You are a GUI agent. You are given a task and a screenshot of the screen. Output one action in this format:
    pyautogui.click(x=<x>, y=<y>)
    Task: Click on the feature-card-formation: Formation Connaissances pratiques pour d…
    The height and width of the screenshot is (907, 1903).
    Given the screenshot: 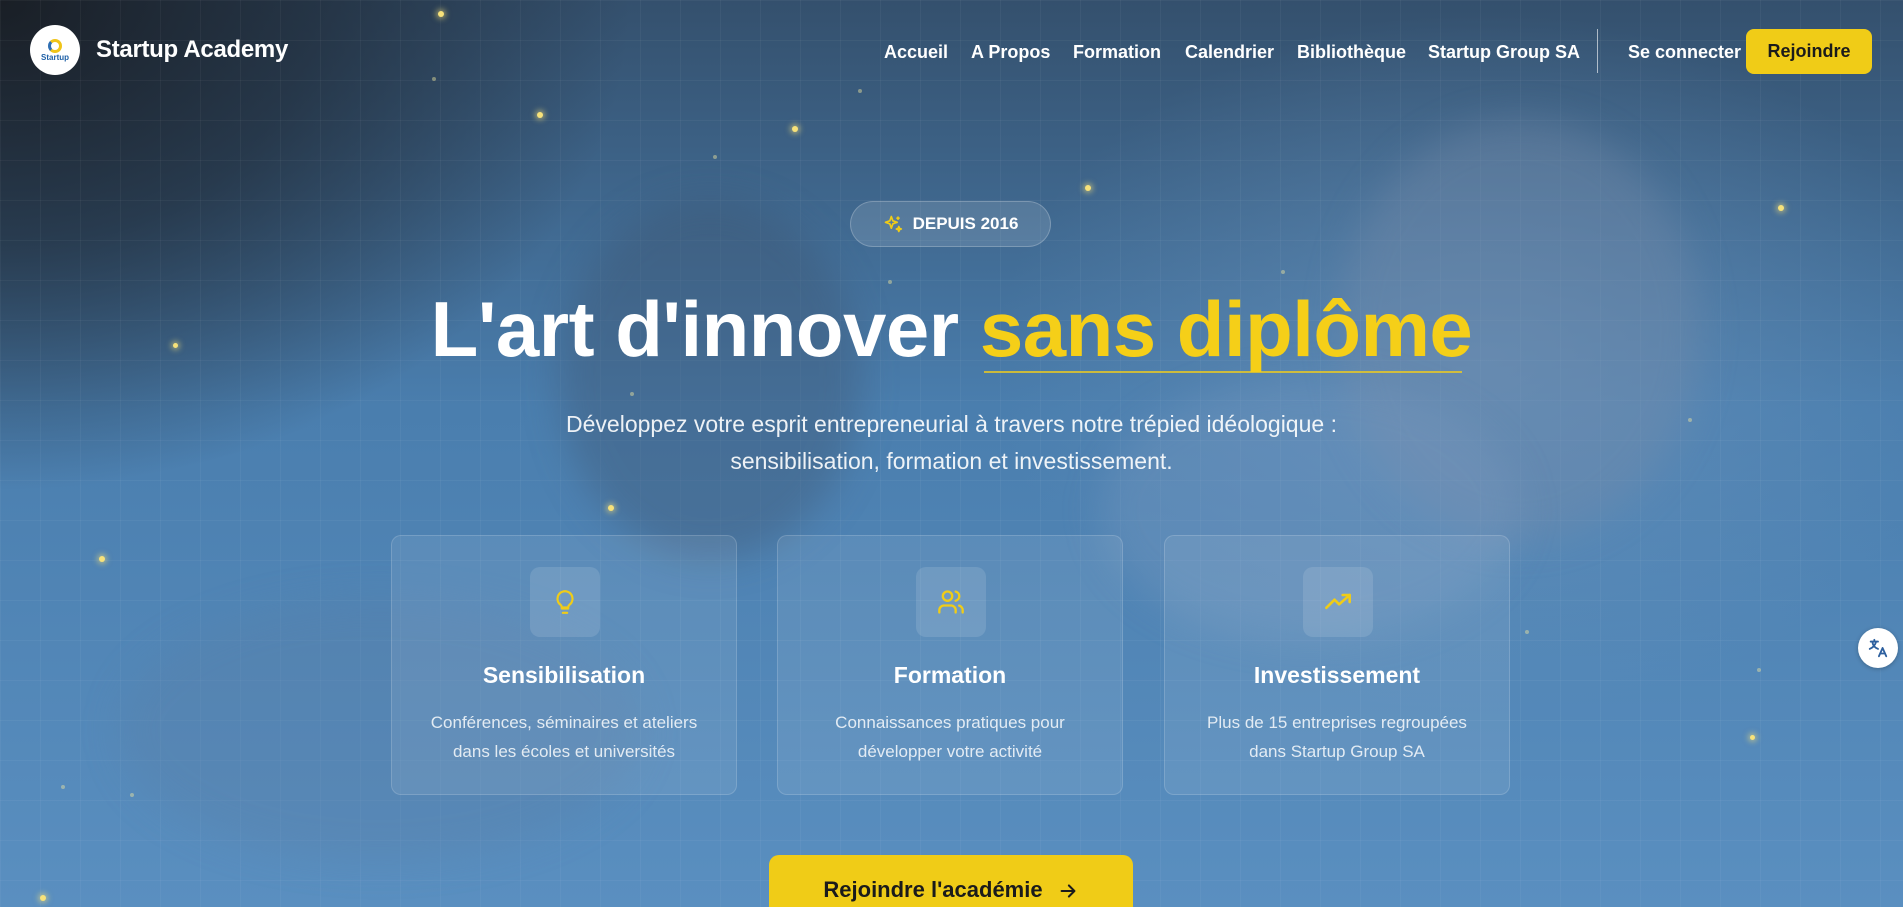 What is the action you would take?
    pyautogui.click(x=950, y=665)
    